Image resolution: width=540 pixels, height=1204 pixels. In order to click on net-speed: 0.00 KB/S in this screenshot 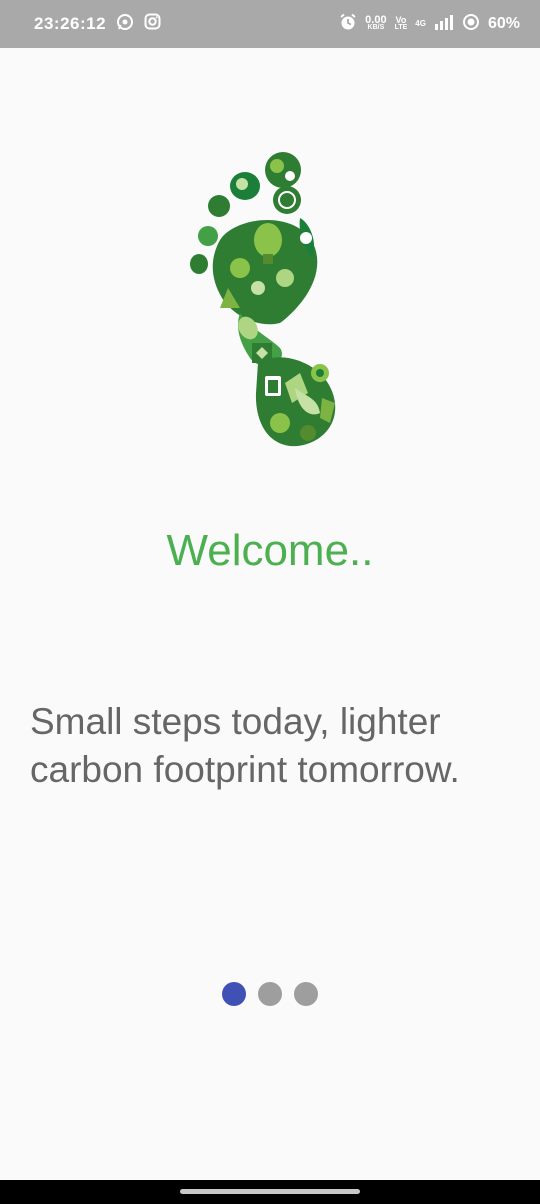, I will do `click(376, 23)`.